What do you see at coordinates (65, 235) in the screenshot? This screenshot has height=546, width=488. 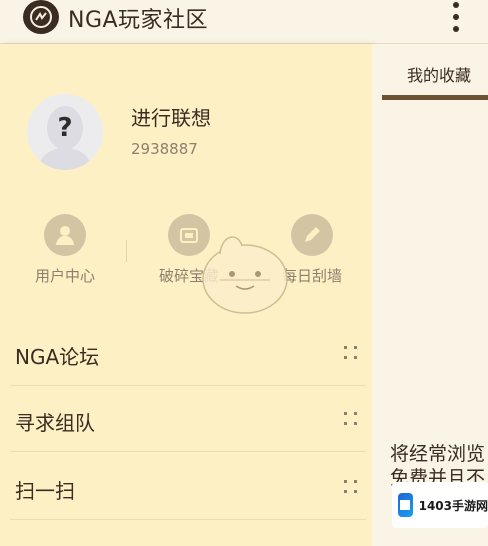 I see `user-icon` at bounding box center [65, 235].